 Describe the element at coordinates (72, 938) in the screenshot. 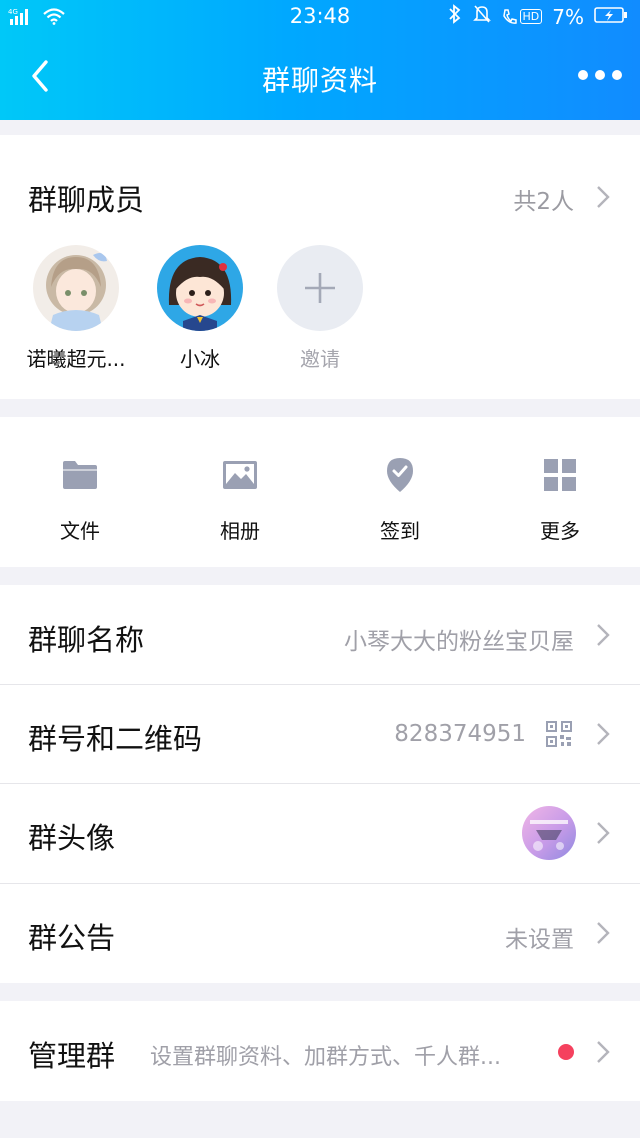

I see `row-label: 群公告` at that location.